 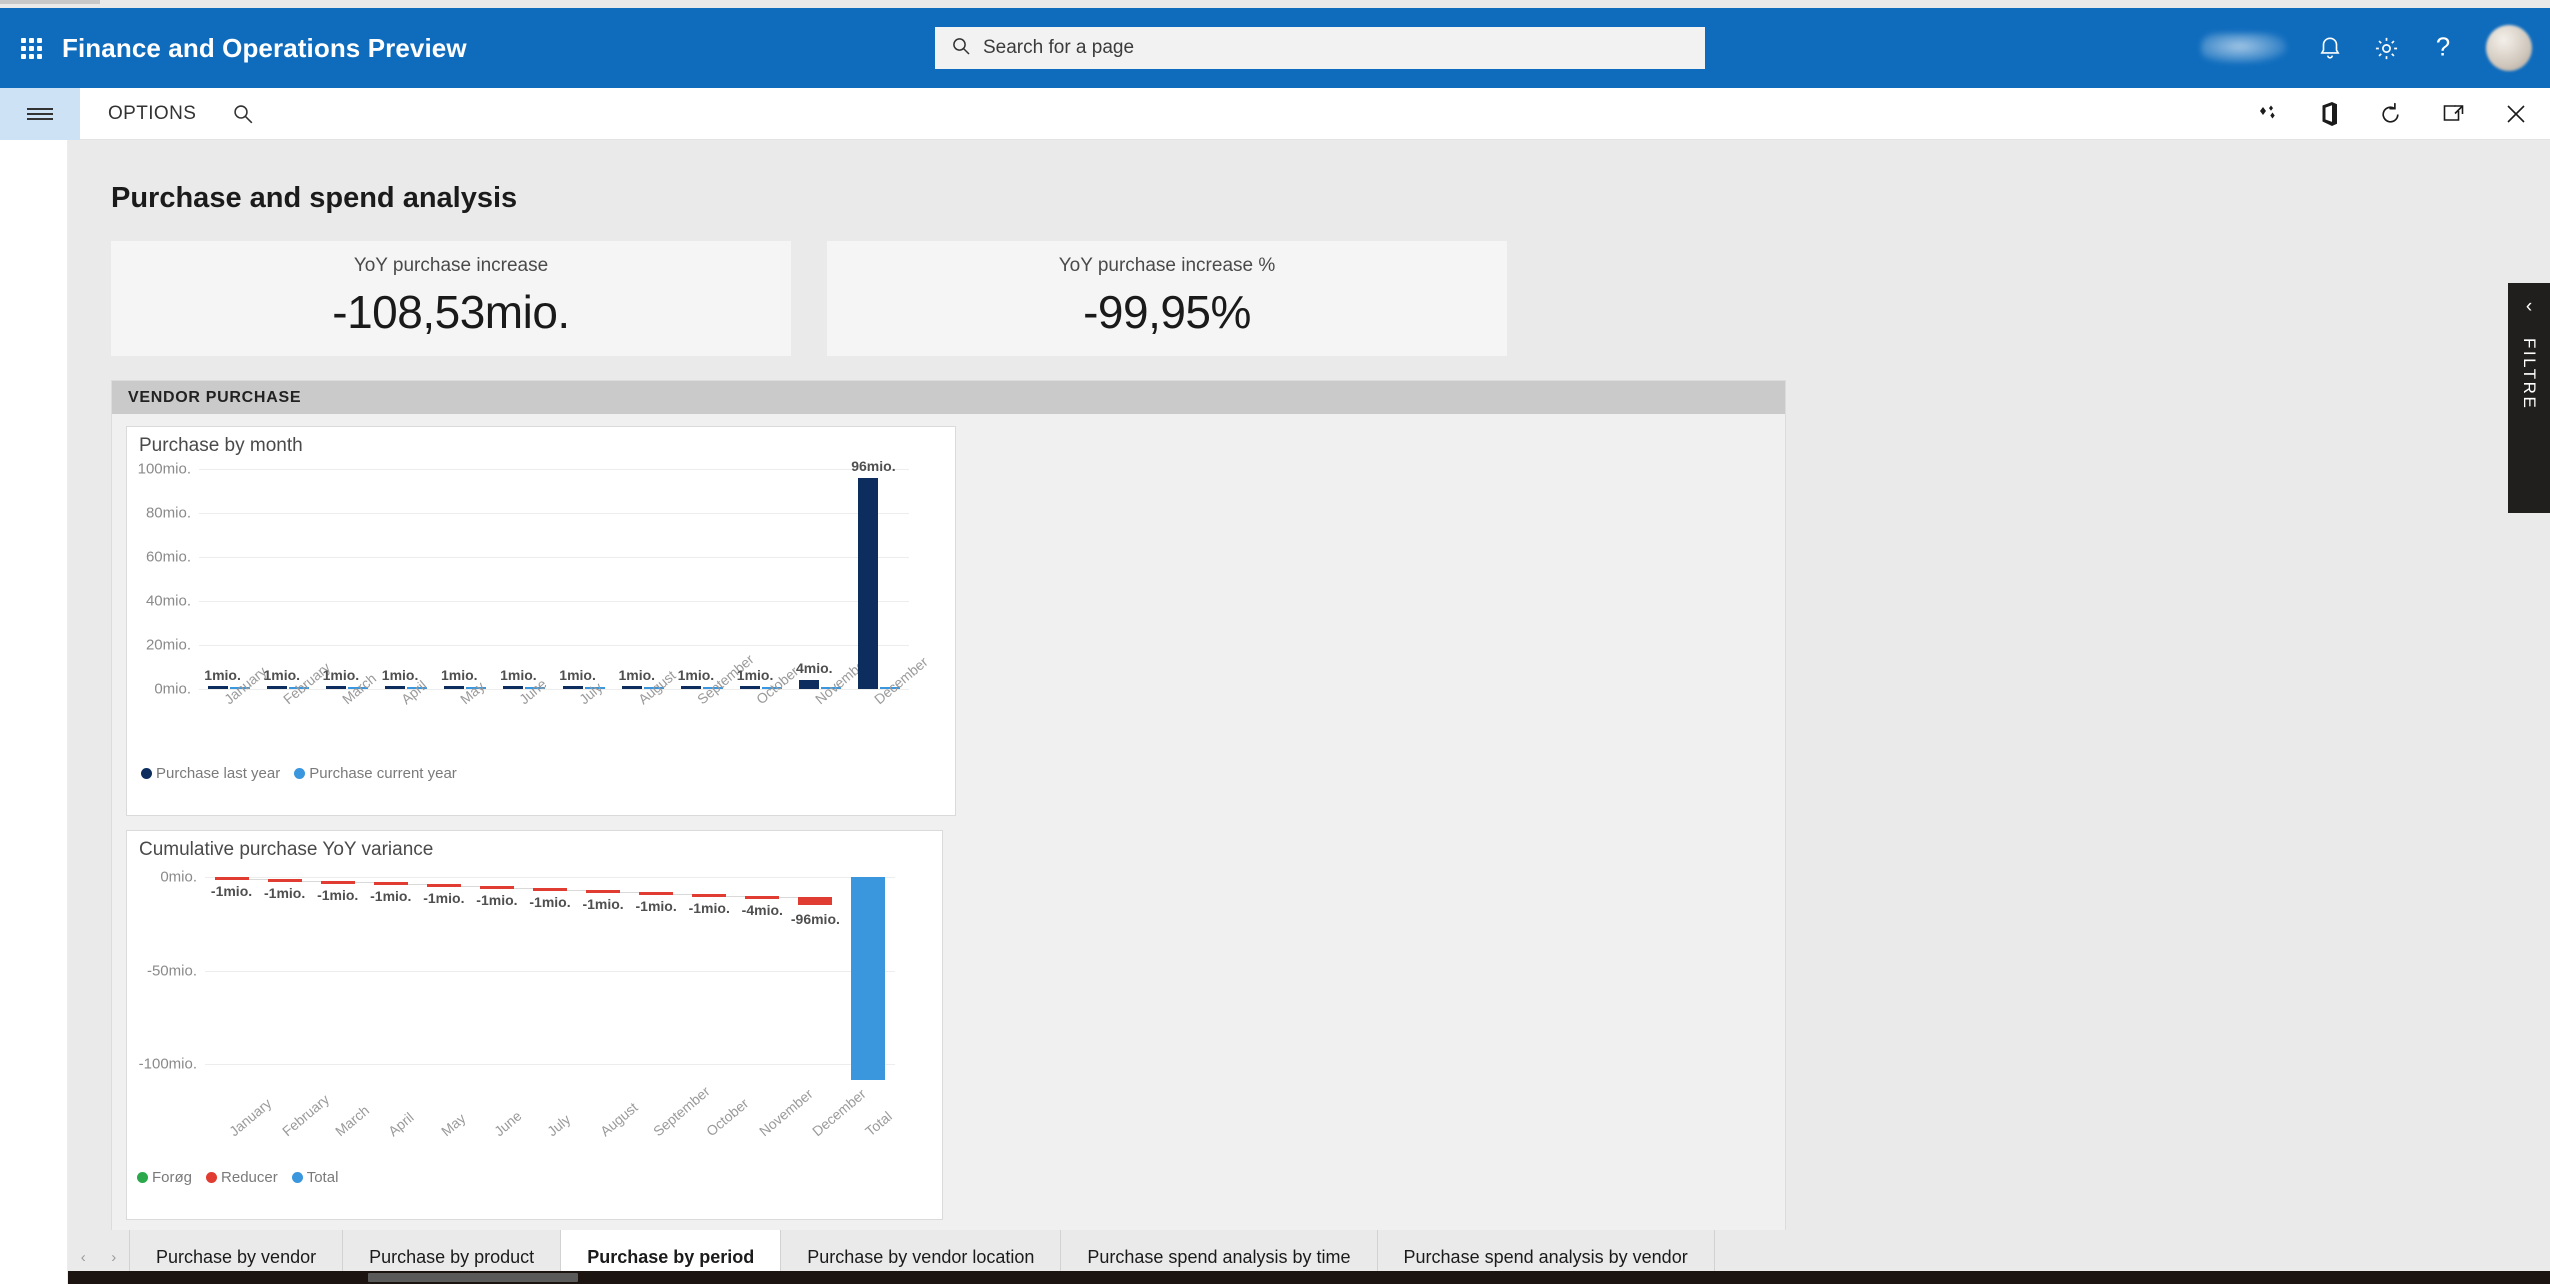 What do you see at coordinates (2244, 48) in the screenshot?
I see `company-badge` at bounding box center [2244, 48].